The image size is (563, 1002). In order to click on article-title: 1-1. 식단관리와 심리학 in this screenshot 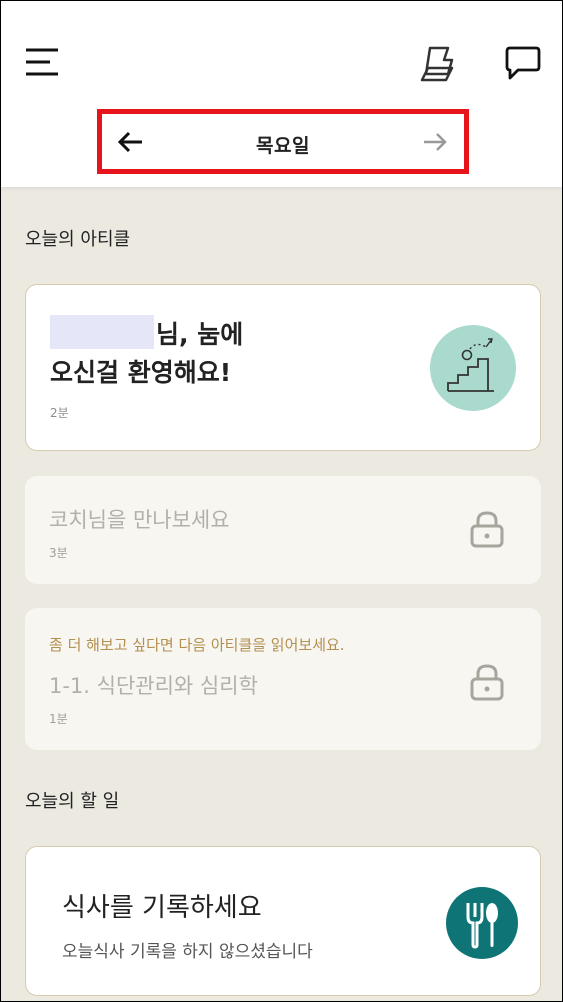, I will do `click(153, 686)`.